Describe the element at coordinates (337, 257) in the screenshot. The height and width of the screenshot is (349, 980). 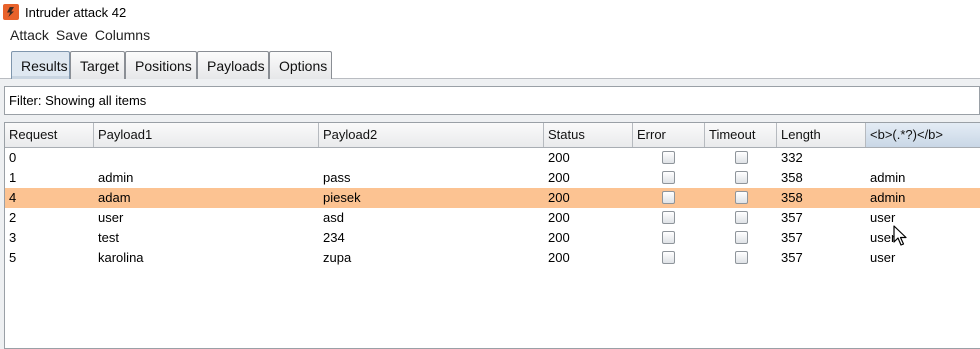
I see `cell-payload2: zupa` at that location.